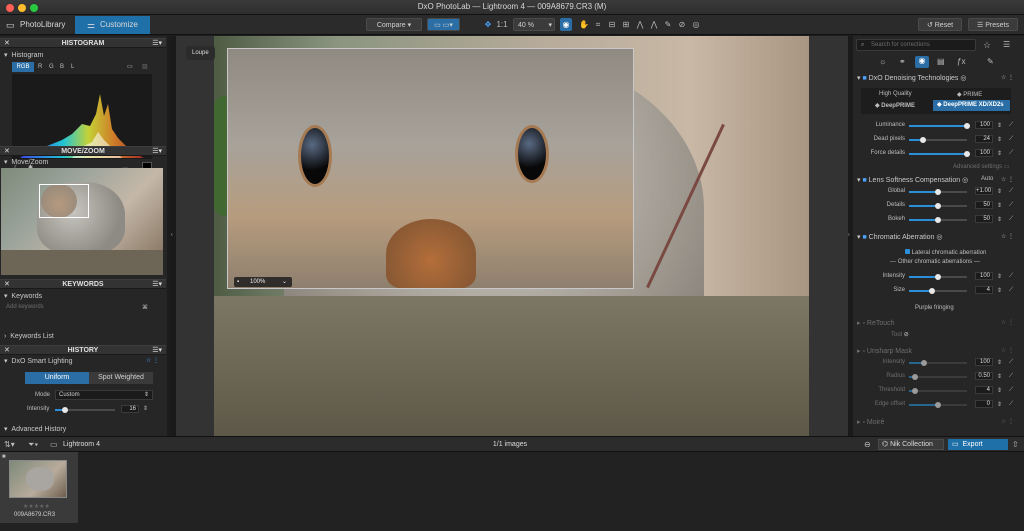 Image resolution: width=1024 pixels, height=531 pixels. Describe the element at coordinates (36, 506) in the screenshot. I see `thumbnail-stars: ★★★★★` at that location.